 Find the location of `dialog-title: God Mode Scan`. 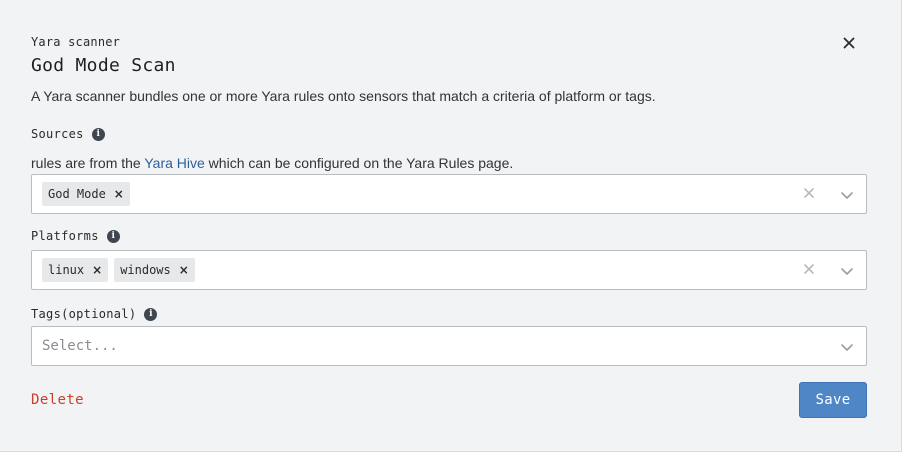

dialog-title: God Mode Scan is located at coordinates (103, 65).